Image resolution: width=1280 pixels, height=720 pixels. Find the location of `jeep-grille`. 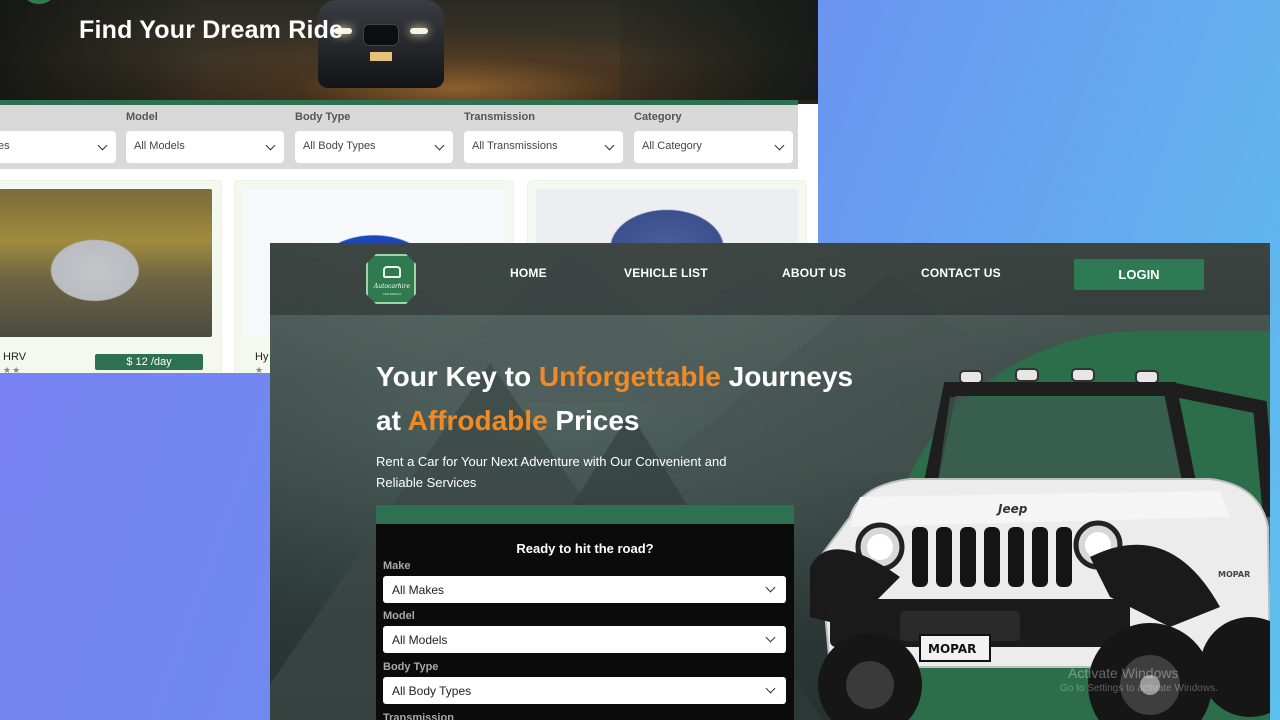

jeep-grille is located at coordinates (992, 557).